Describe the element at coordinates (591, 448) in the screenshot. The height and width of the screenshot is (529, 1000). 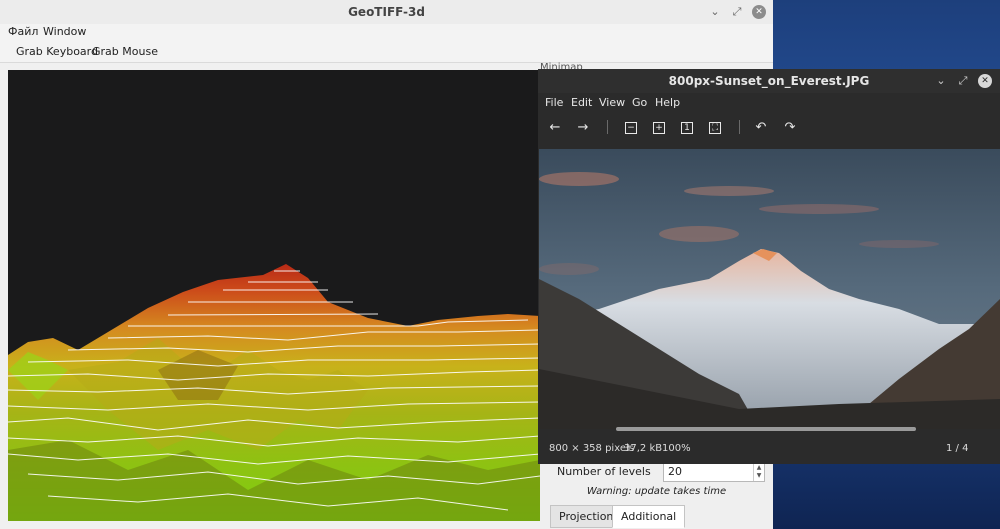
I see `image-dimensions: 800 × 358 pixels` at that location.